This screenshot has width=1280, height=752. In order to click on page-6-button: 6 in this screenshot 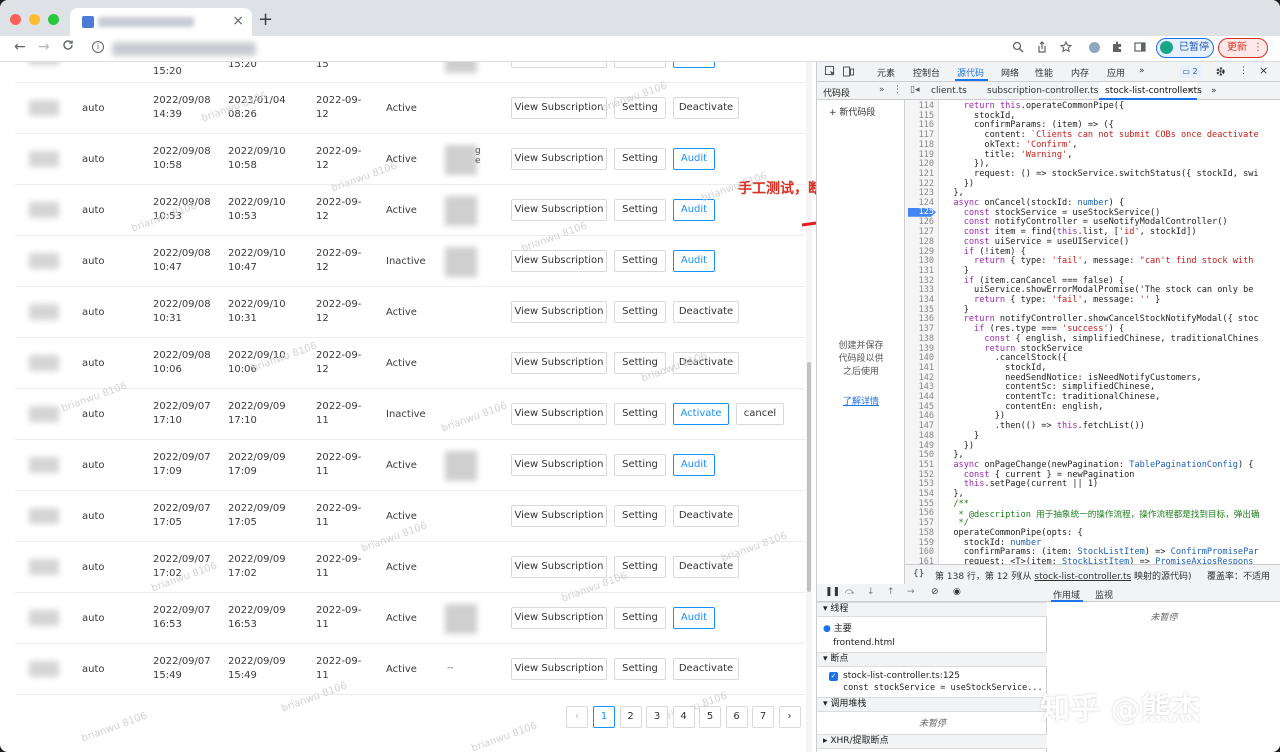, I will do `click(736, 717)`.